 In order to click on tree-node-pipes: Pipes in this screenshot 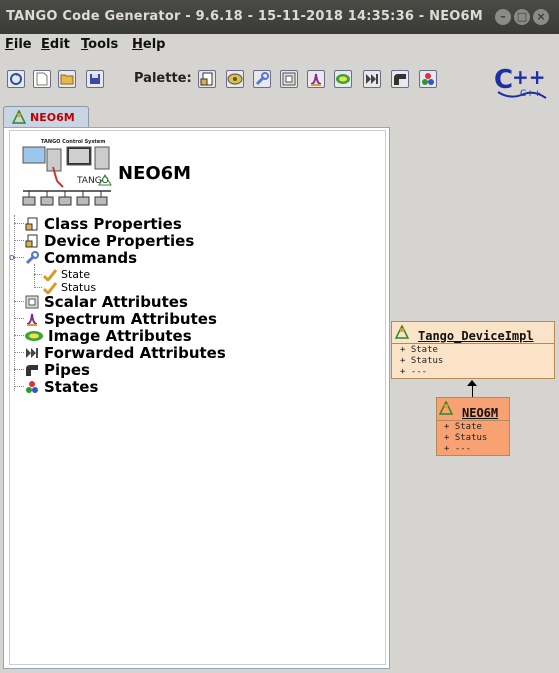, I will do `click(52, 370)`.